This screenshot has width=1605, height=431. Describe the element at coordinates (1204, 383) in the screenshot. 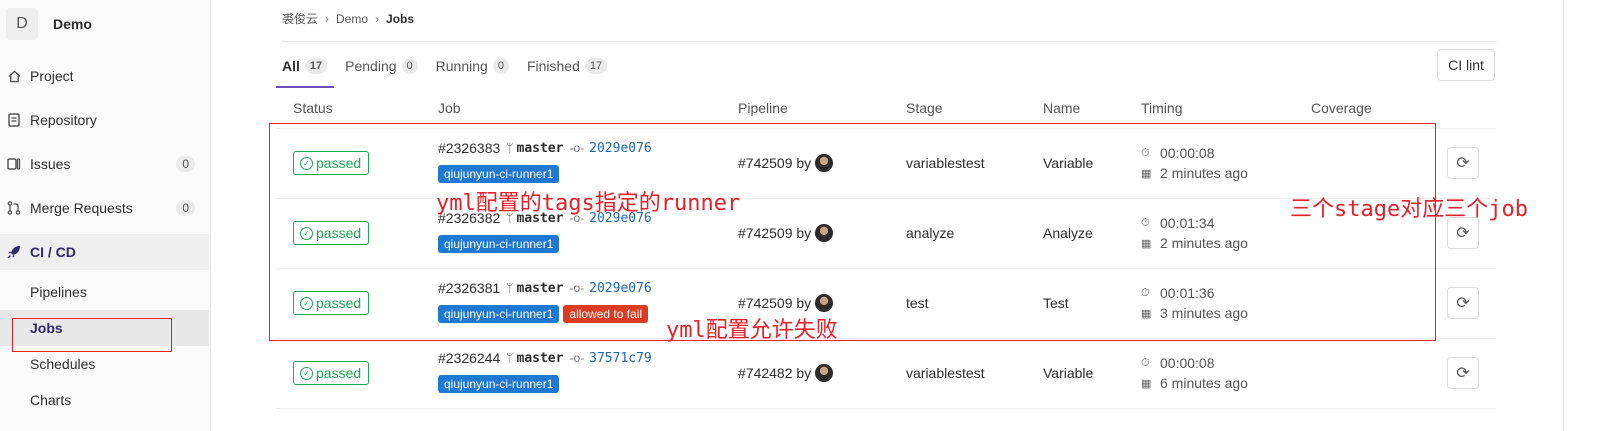

I see `job-finished-time: 6 minutes ago` at that location.